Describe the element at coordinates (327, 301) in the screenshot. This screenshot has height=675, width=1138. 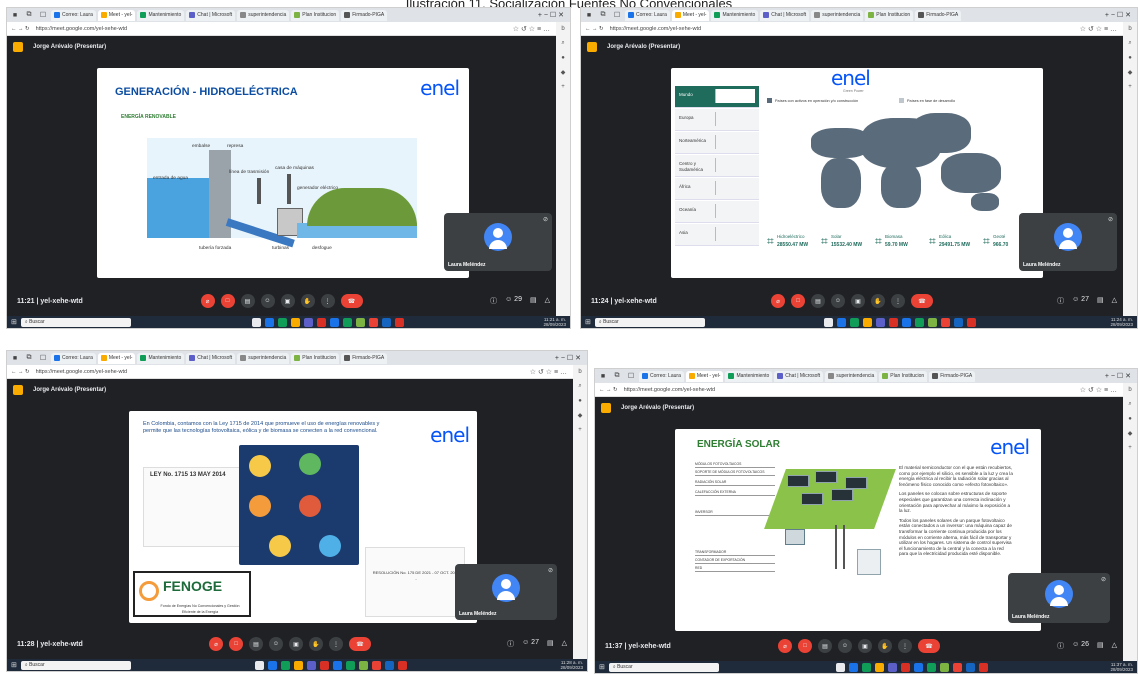
I see `more-options-icon: ⋮` at that location.